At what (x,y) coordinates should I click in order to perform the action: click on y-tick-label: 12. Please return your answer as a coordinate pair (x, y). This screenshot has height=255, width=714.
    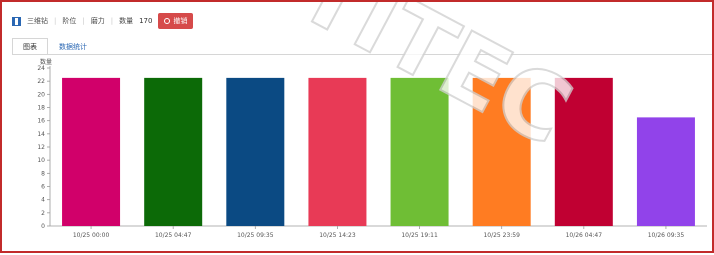
    Looking at the image, I should click on (41, 147).